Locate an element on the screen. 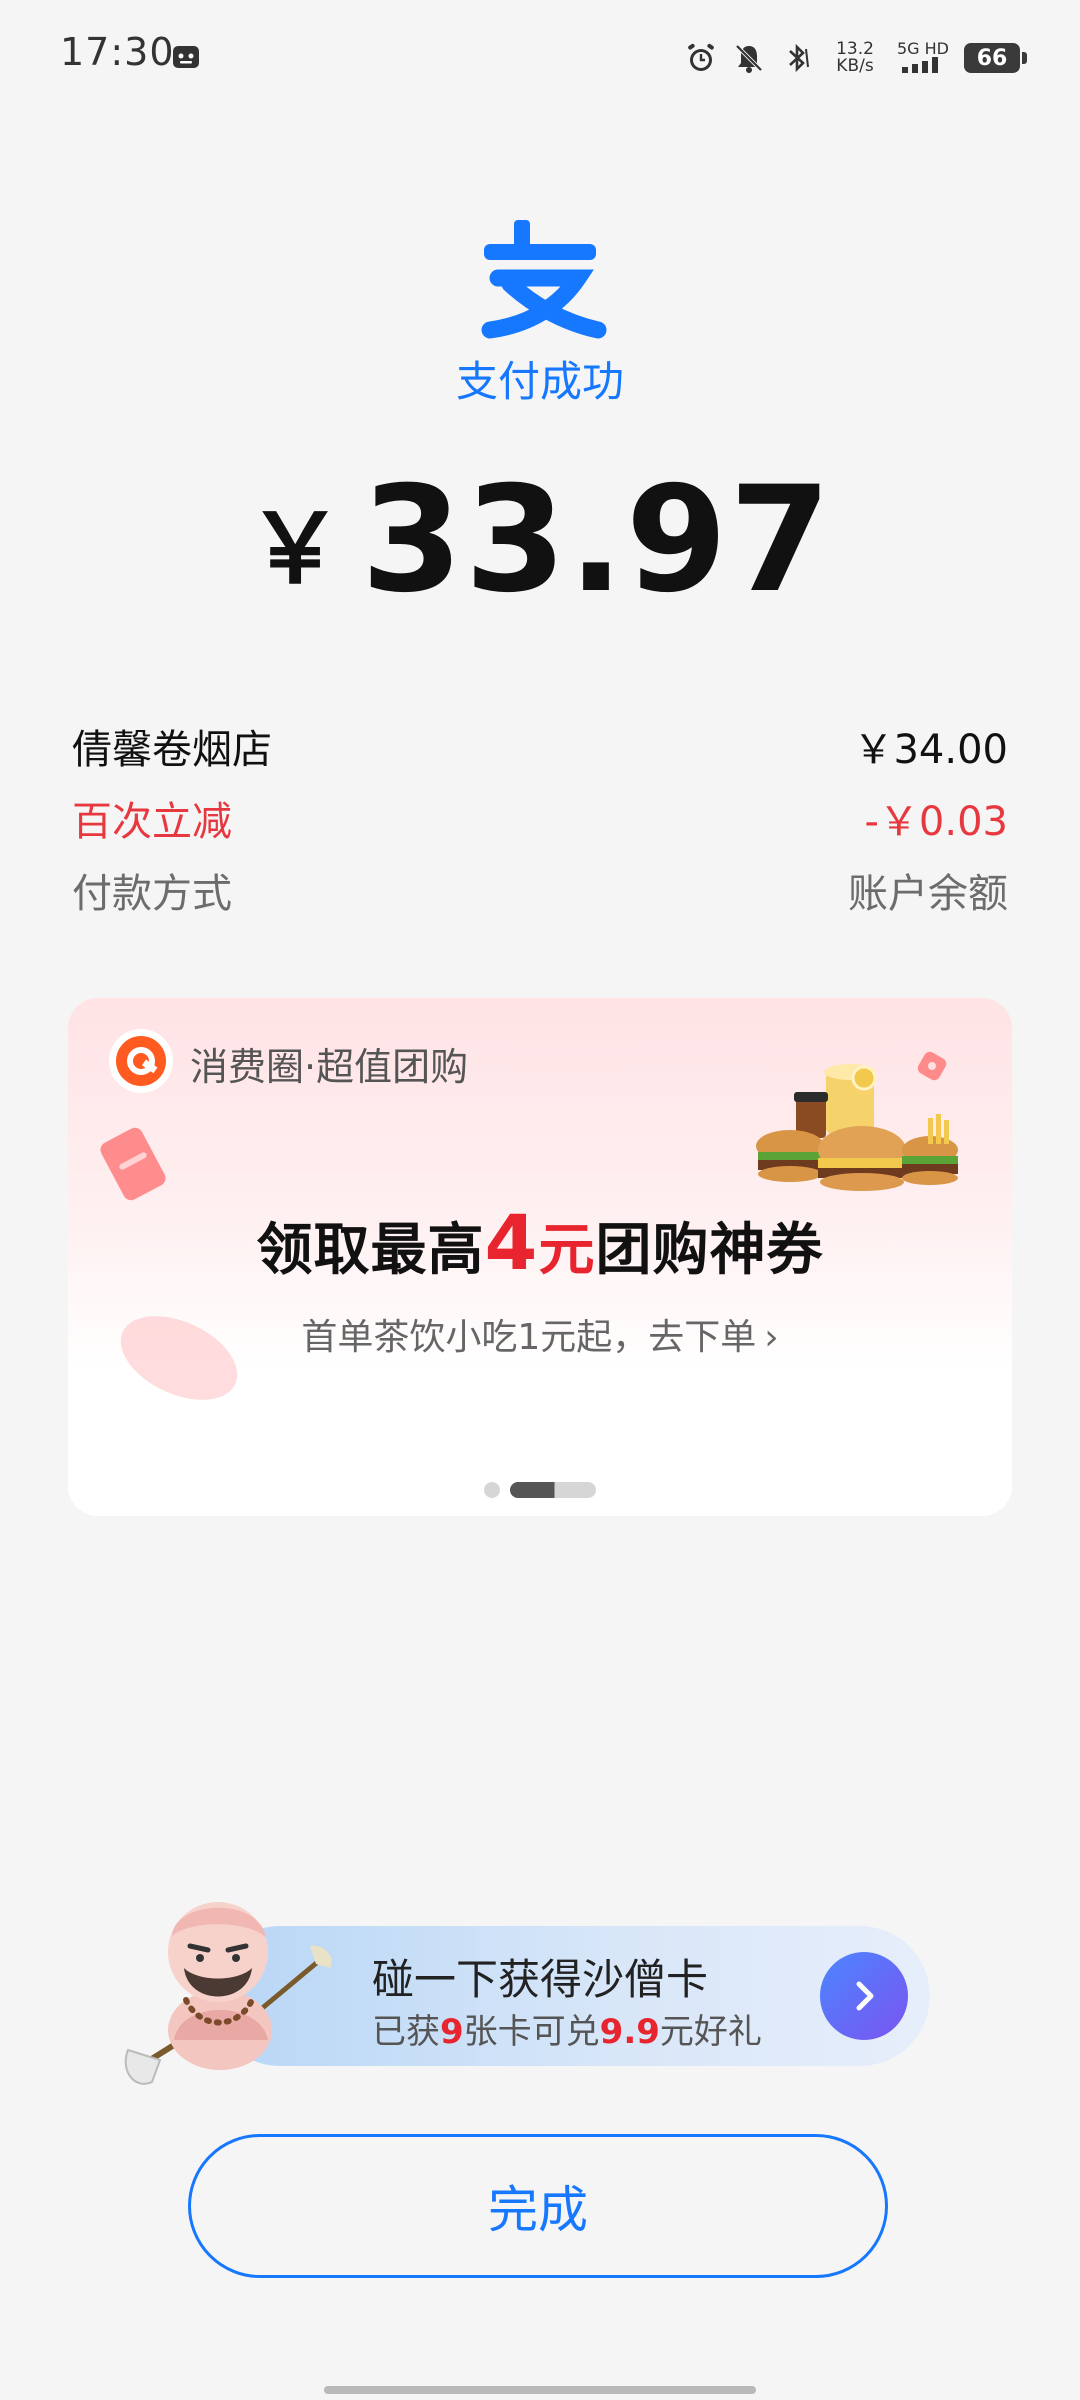  payment-method-value: 账户余额 is located at coordinates (928, 894).